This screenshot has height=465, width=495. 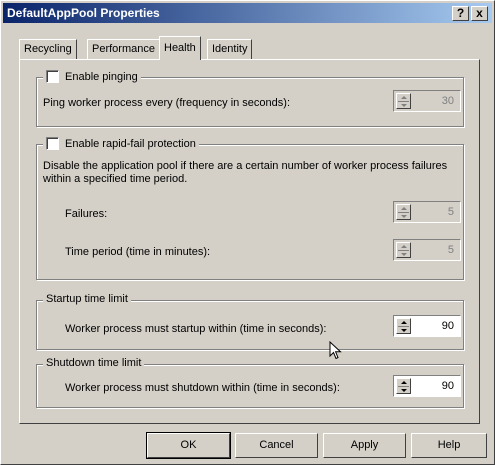 I want to click on failures-label: Failures:, so click(x=86, y=214).